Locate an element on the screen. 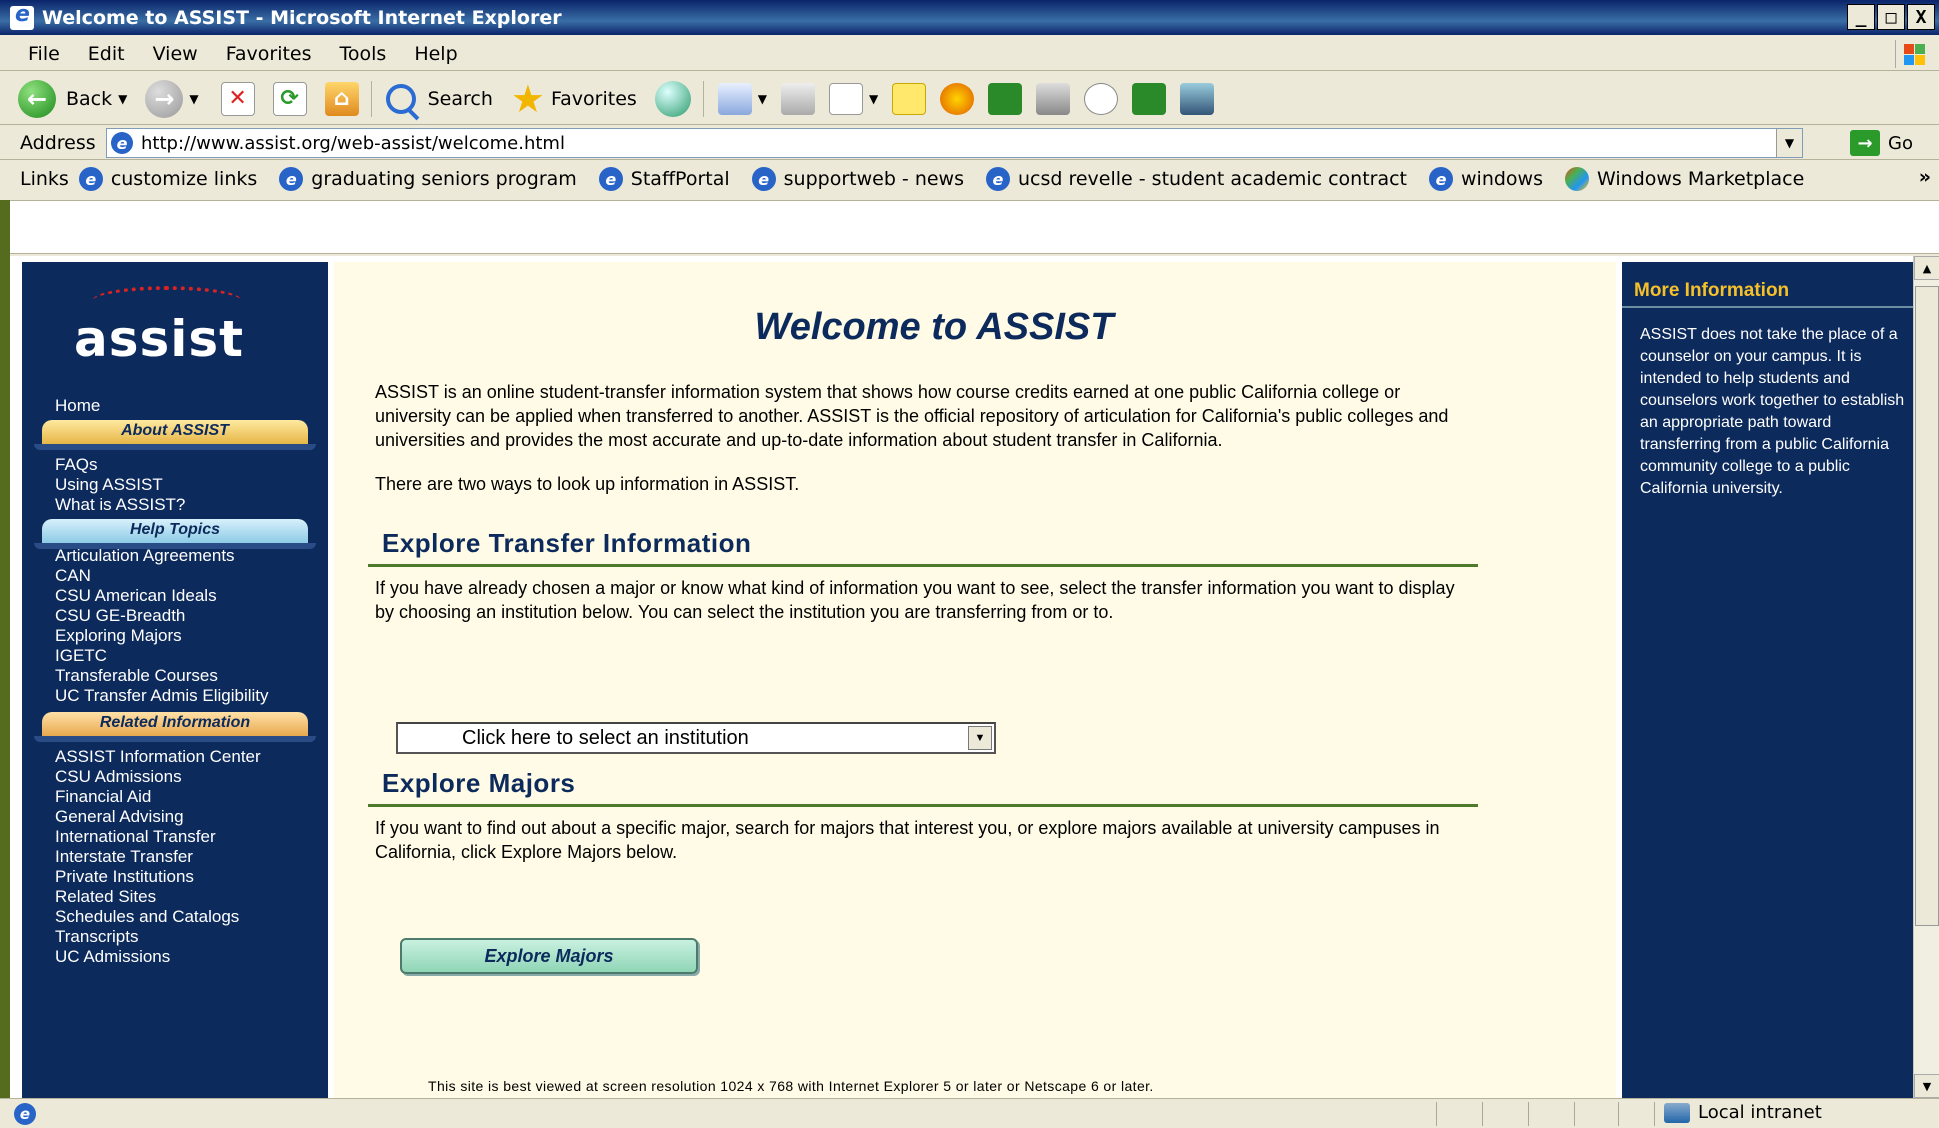 The width and height of the screenshot is (1939, 1128). nav-home: Home is located at coordinates (77, 406).